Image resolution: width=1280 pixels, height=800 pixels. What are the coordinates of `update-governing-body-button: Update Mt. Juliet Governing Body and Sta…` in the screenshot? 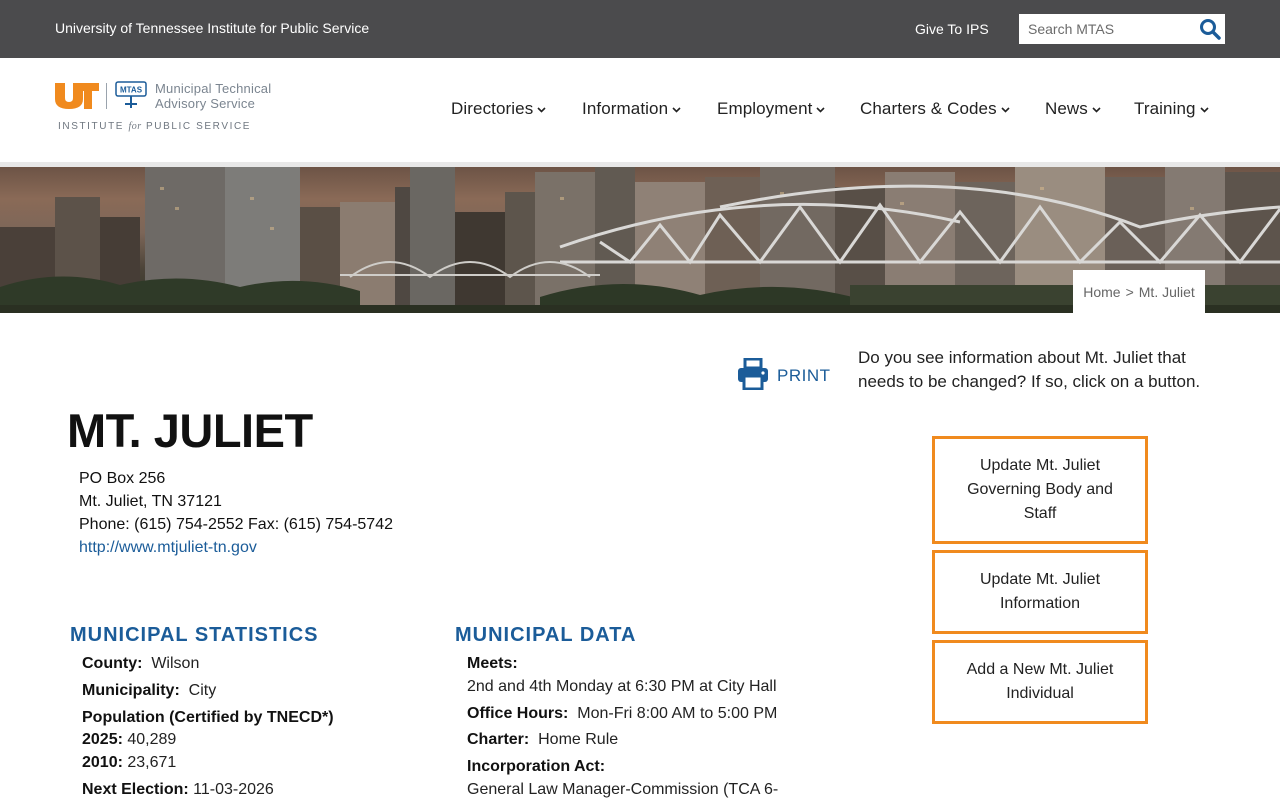 It's located at (1040, 490).